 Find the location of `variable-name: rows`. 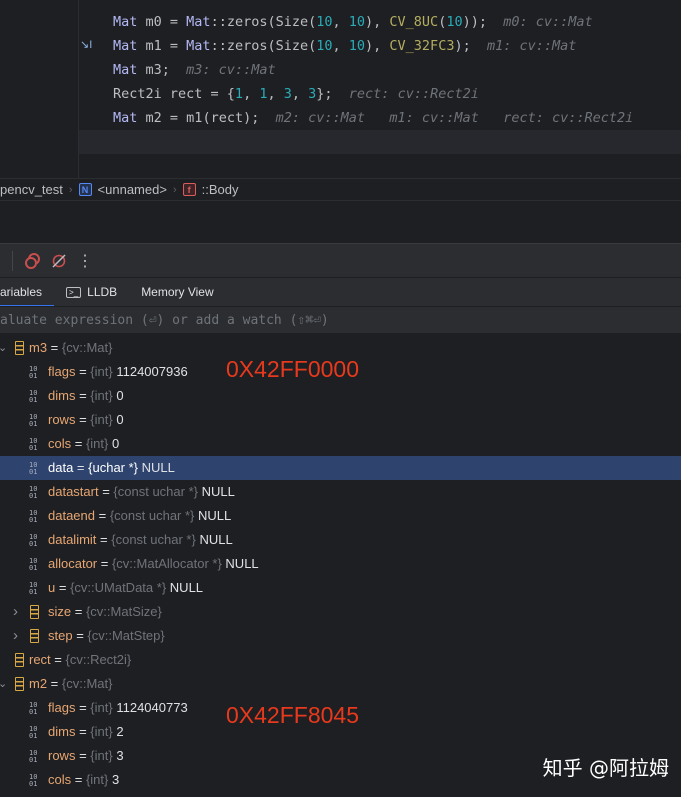

variable-name: rows is located at coordinates (62, 755).